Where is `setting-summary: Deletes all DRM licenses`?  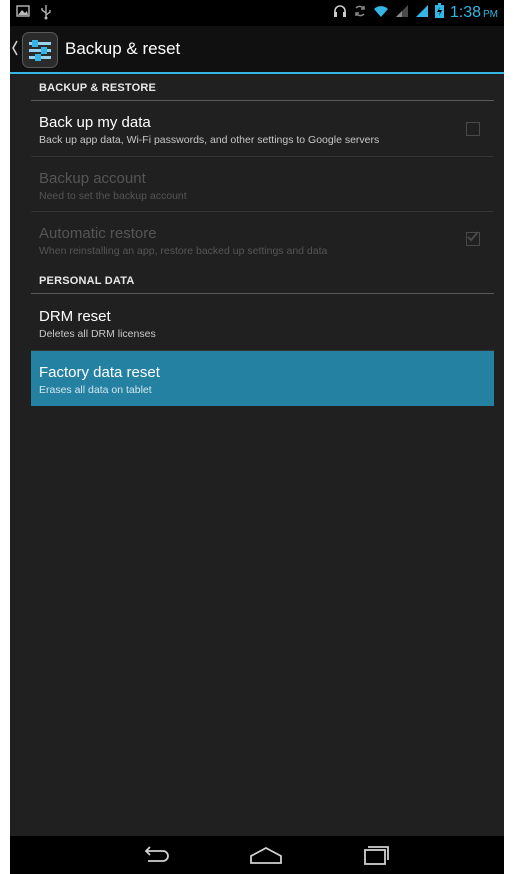 setting-summary: Deletes all DRM licenses is located at coordinates (97, 334).